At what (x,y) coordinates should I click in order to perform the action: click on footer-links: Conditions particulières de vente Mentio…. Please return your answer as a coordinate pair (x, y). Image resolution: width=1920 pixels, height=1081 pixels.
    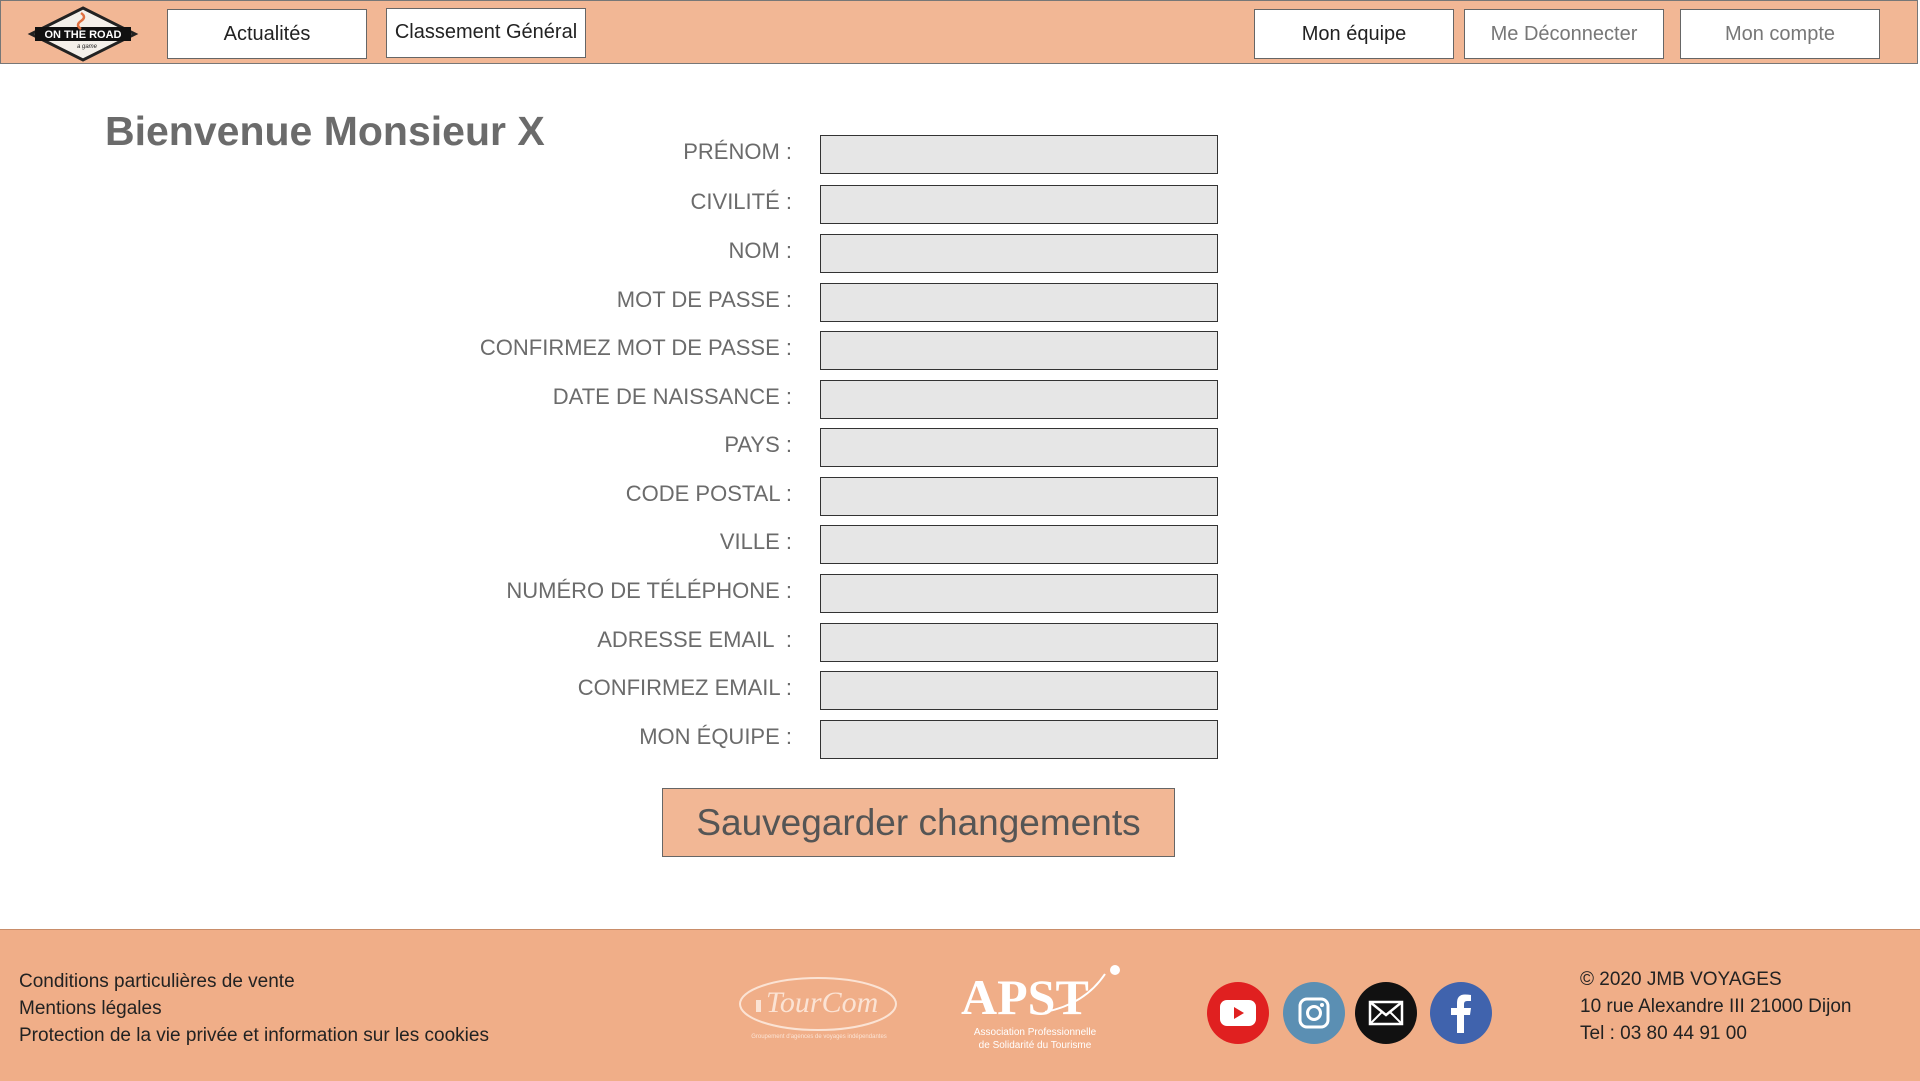
    Looking at the image, I should click on (254, 1008).